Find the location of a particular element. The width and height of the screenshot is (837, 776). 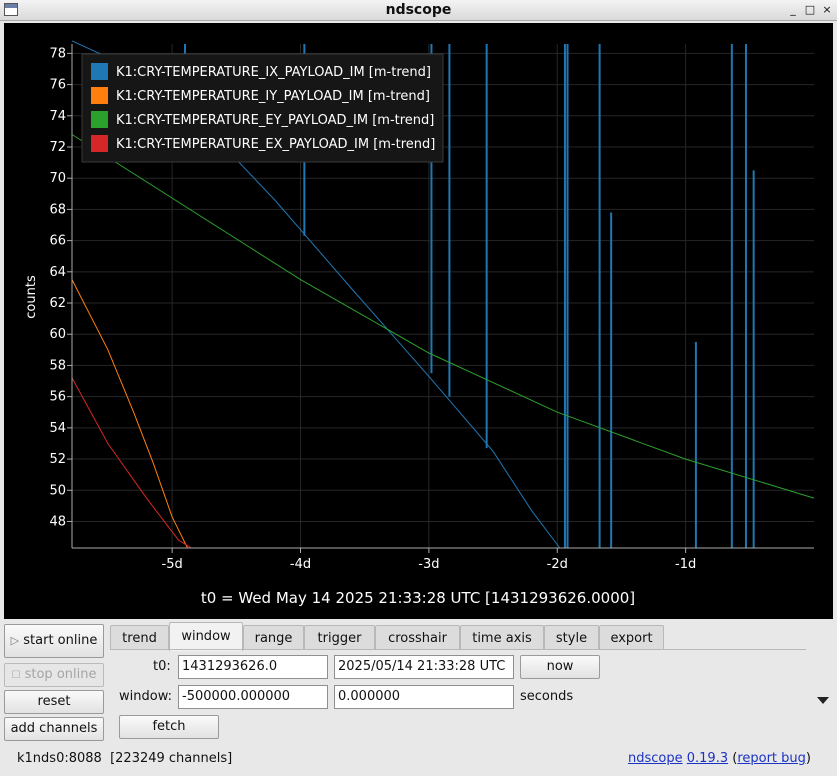

title-bar: ndscope _ □ × is located at coordinates (418, 10).